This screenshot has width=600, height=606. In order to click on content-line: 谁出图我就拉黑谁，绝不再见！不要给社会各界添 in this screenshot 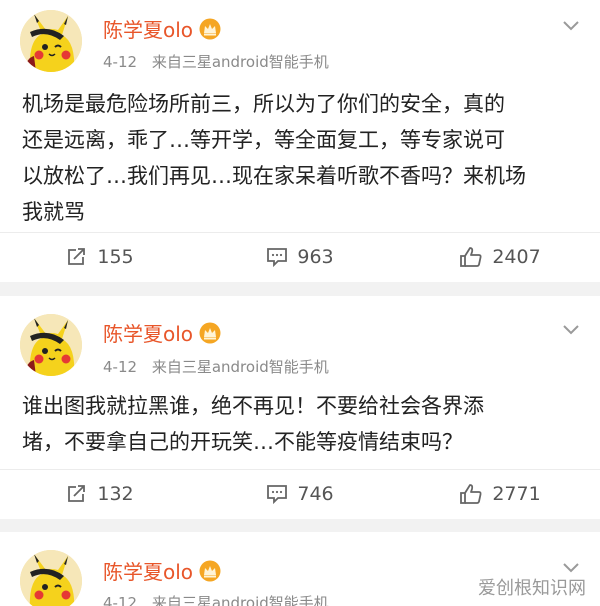, I will do `click(253, 406)`.